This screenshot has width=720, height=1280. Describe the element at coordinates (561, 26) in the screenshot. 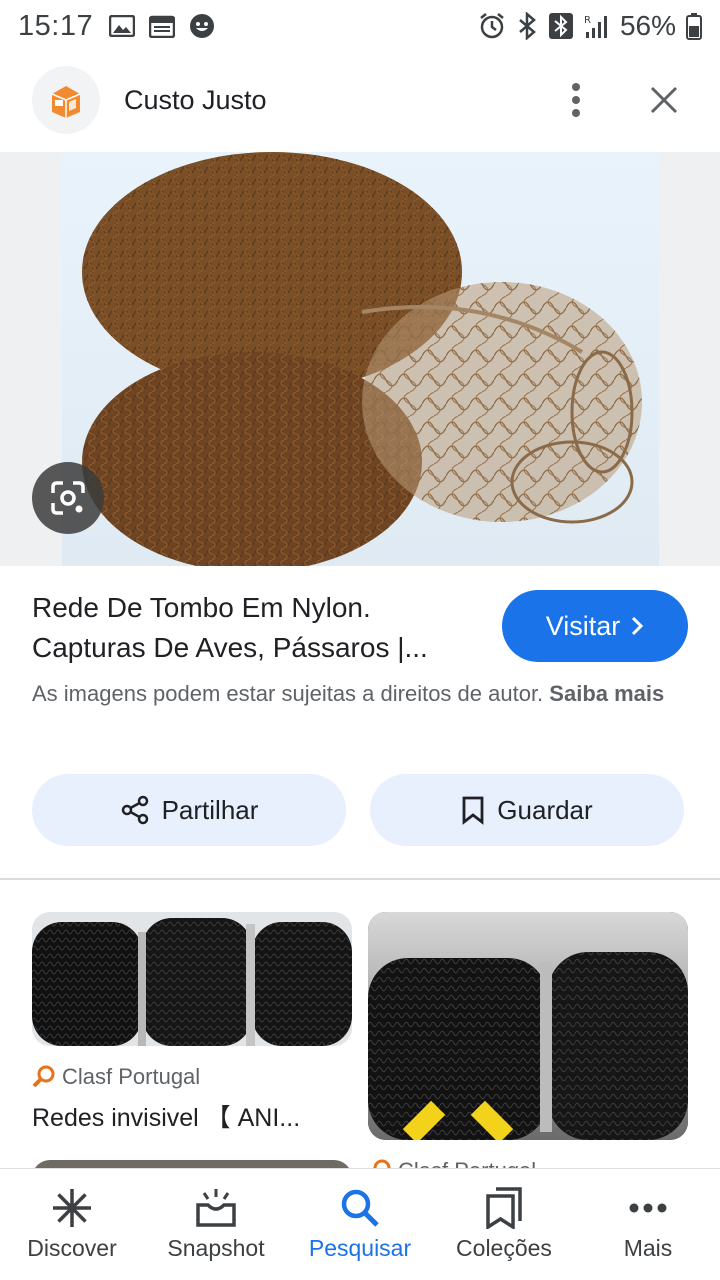

I see `bluetooth-box-icon` at that location.